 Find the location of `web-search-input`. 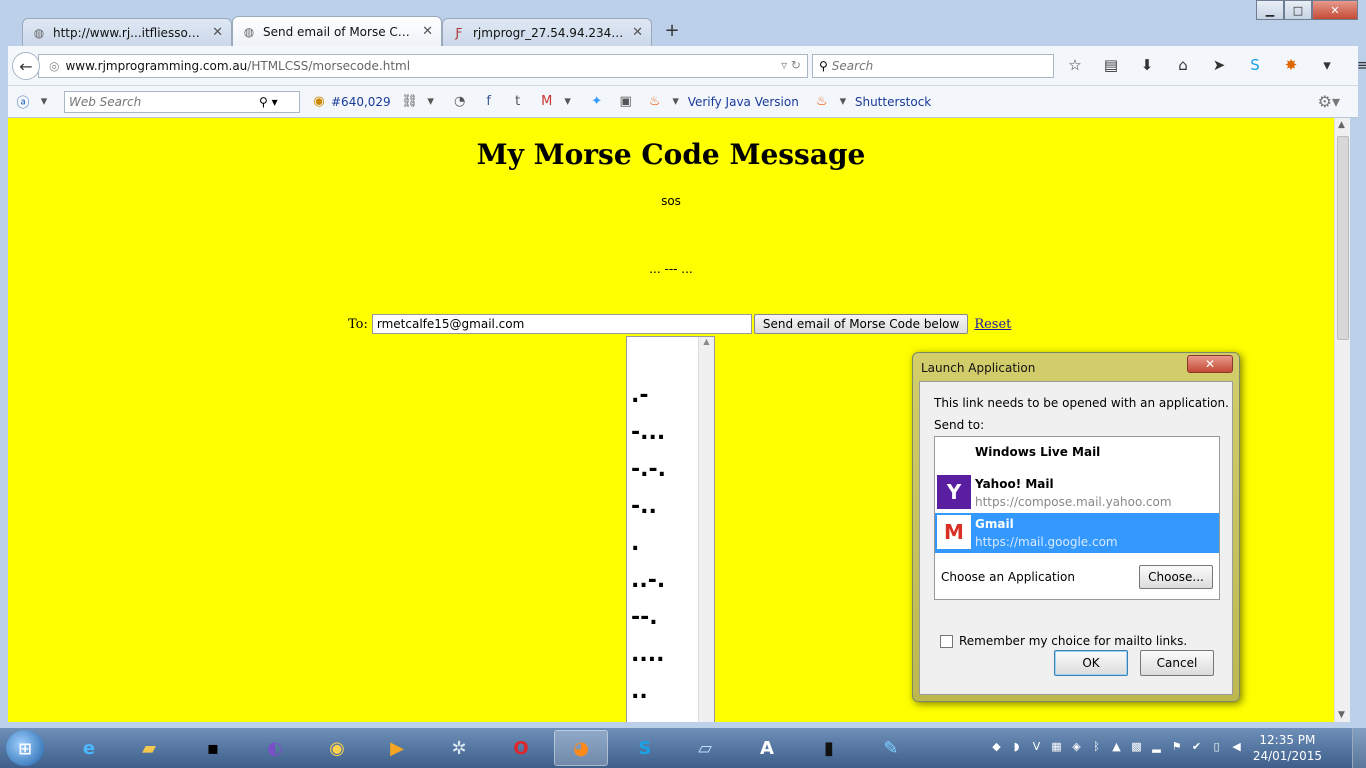

web-search-input is located at coordinates (164, 101).